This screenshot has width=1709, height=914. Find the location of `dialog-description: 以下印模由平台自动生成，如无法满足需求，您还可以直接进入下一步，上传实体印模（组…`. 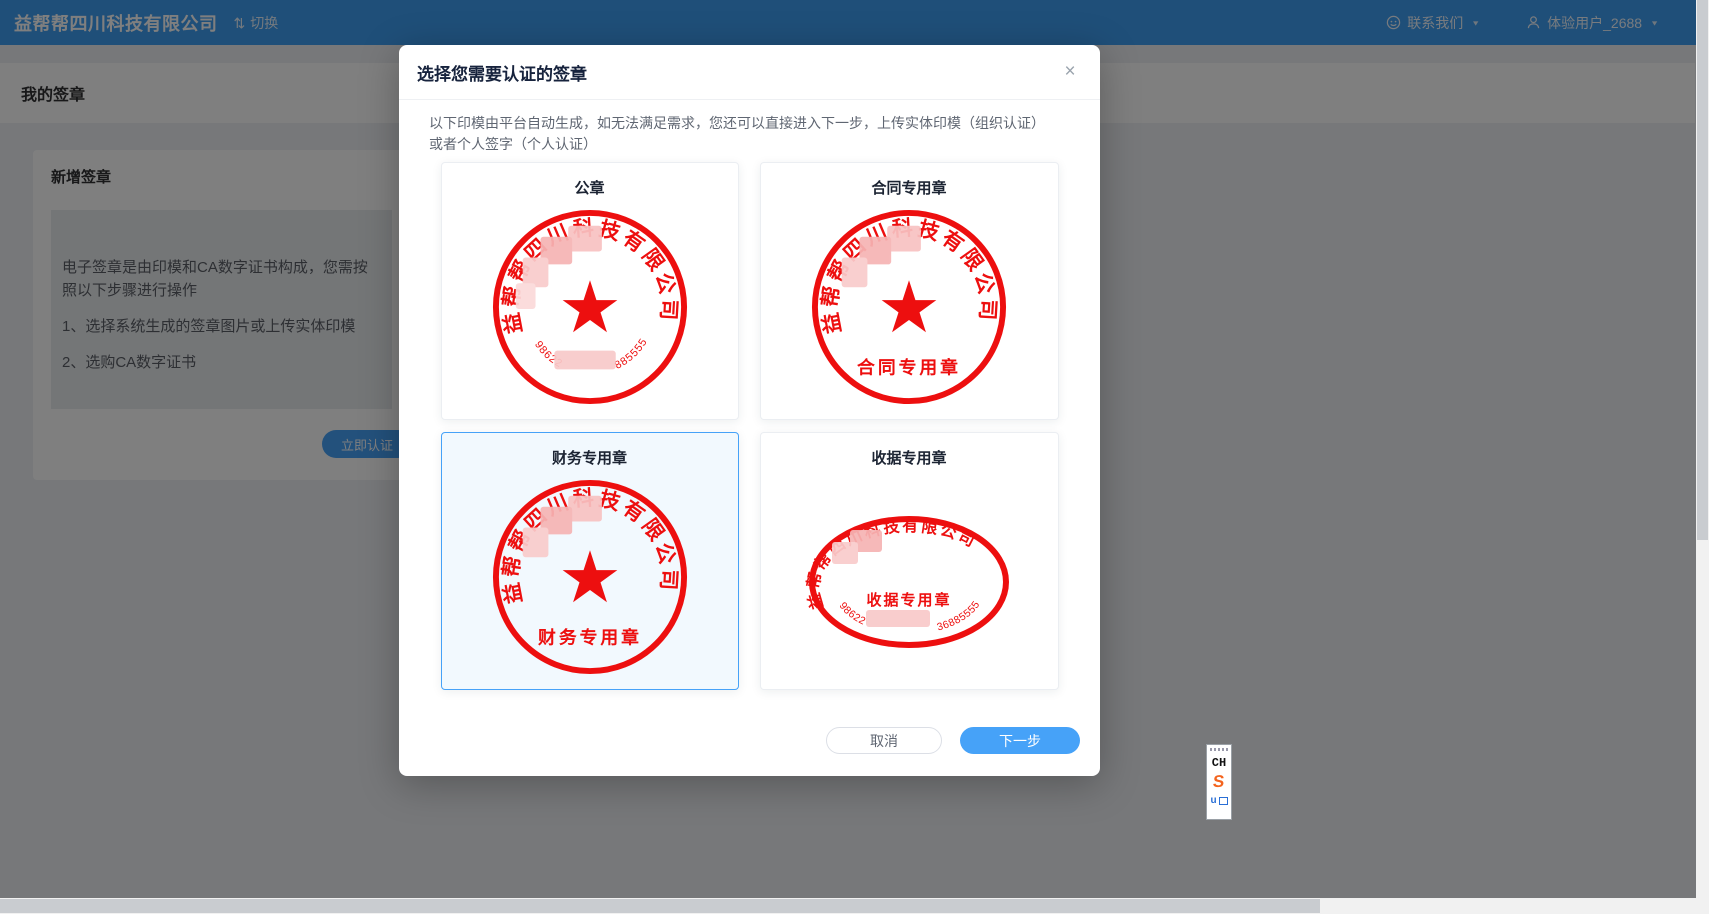

dialog-description: 以下印模由平台自动生成，如无法满足需求，您还可以直接进入下一步，上传实体印模（组… is located at coordinates (737, 133).